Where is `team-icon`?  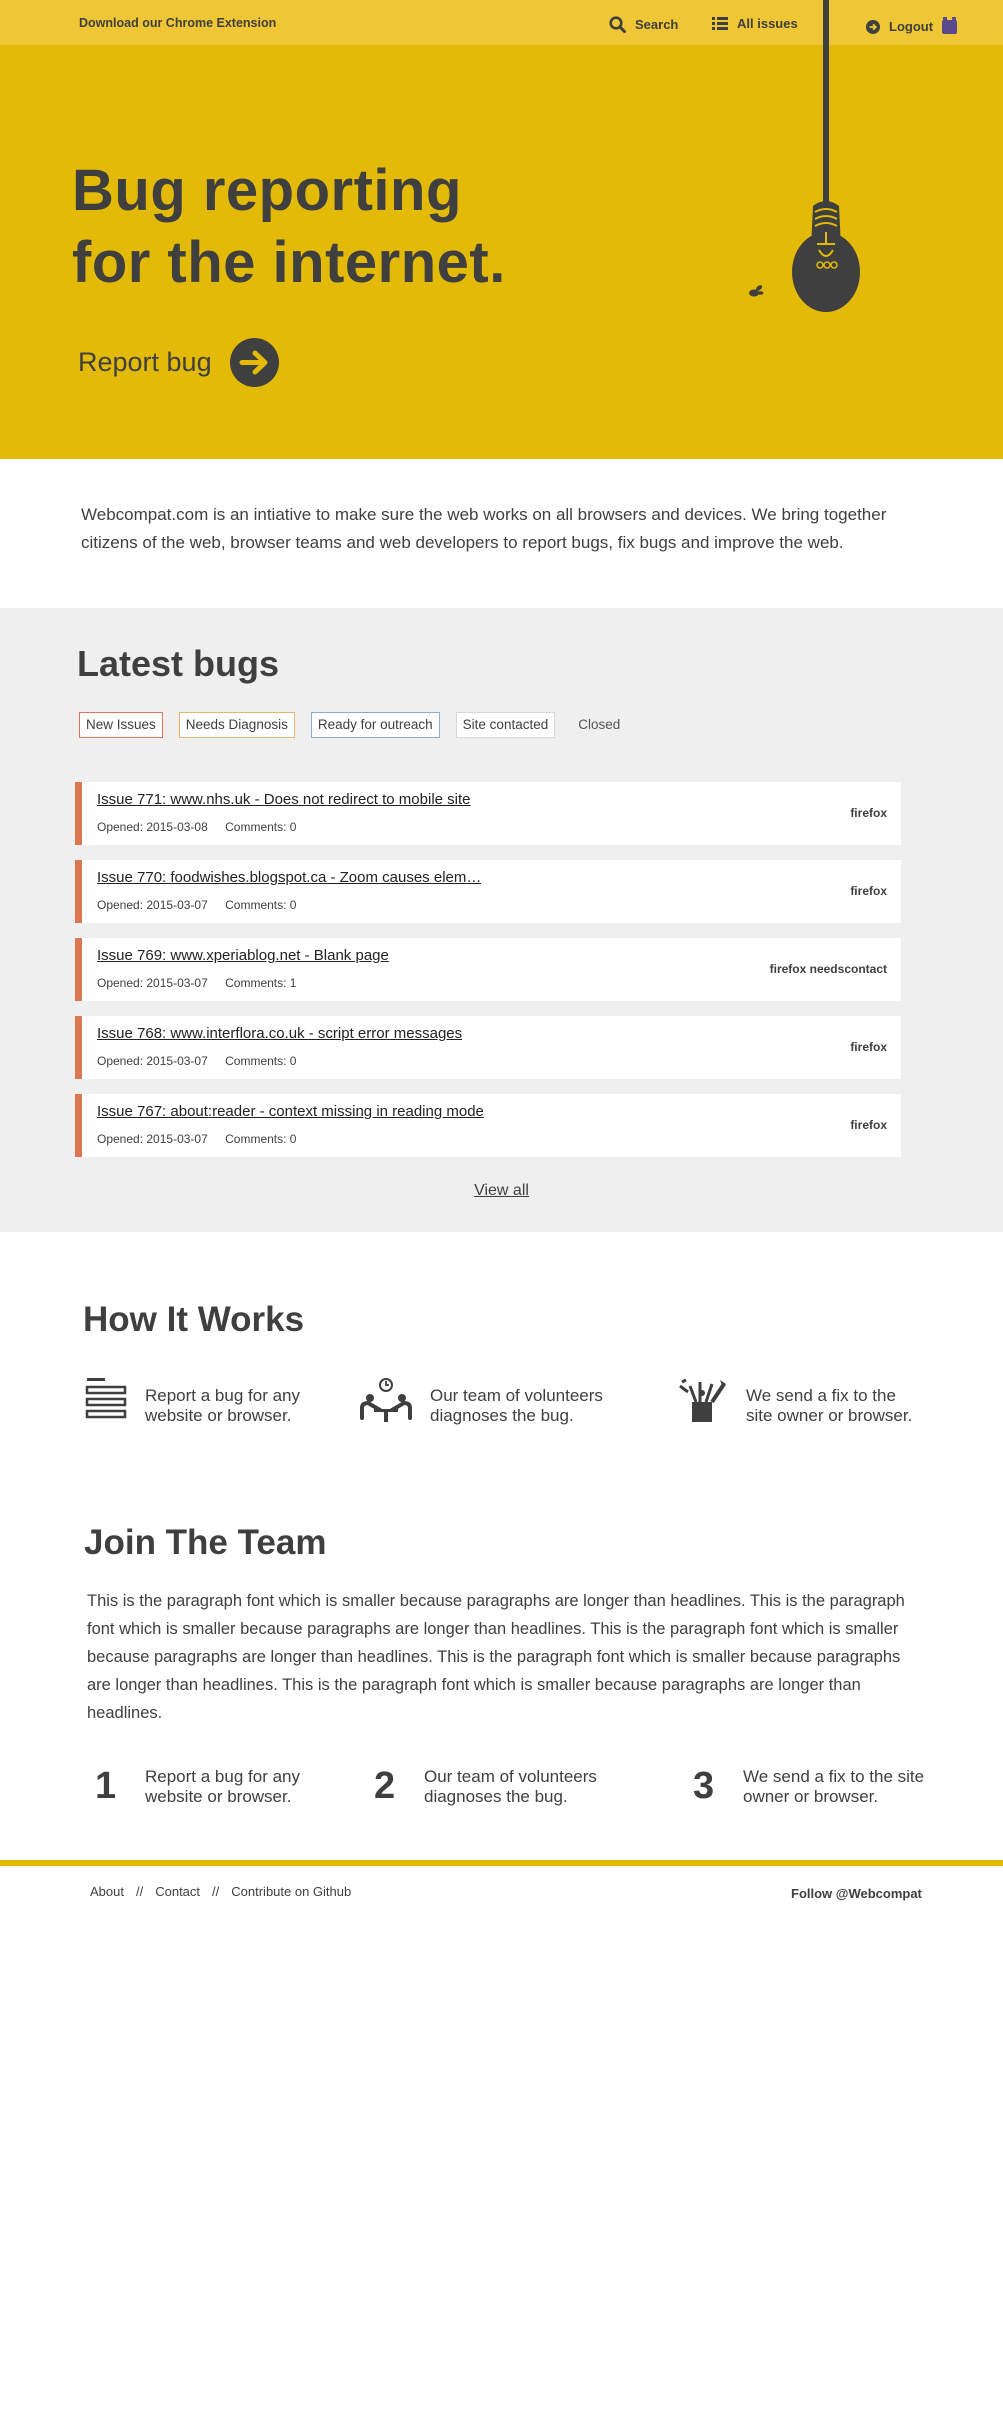 team-icon is located at coordinates (386, 1400).